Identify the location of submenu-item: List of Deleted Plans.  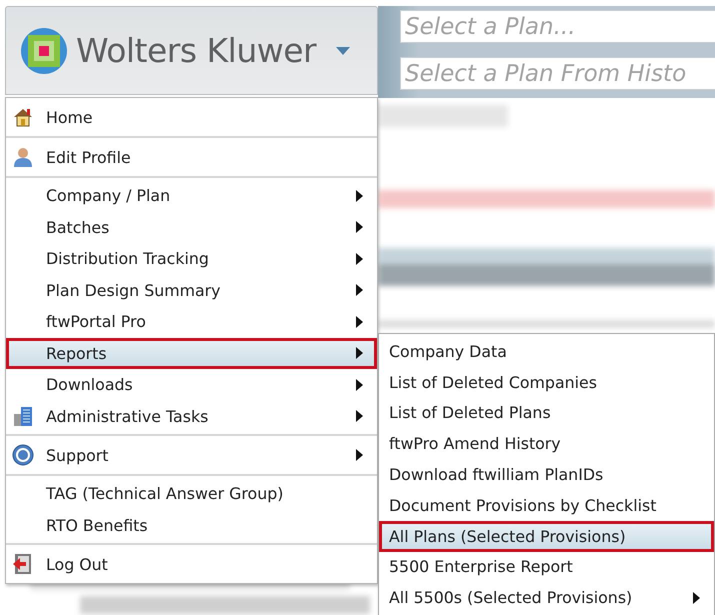
(546, 413).